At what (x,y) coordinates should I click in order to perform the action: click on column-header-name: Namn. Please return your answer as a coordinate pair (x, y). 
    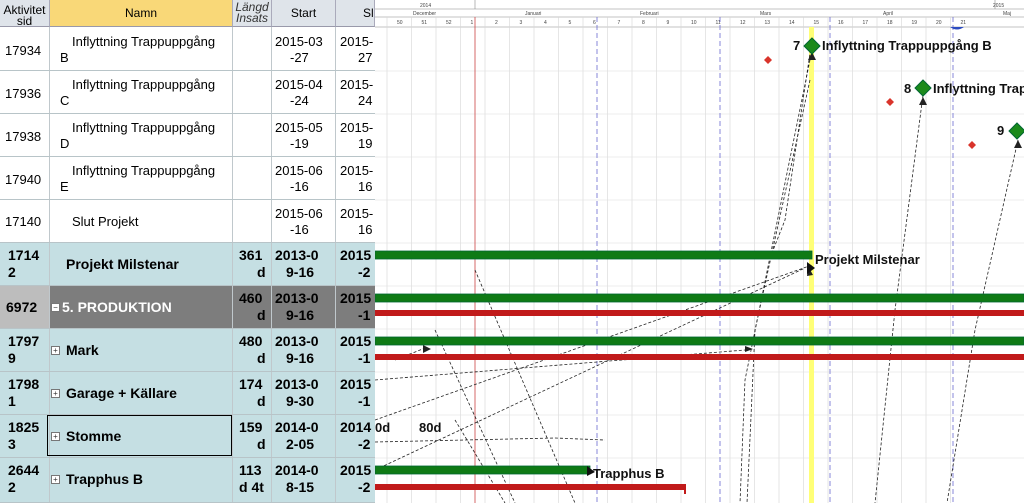
    Looking at the image, I should click on (141, 13).